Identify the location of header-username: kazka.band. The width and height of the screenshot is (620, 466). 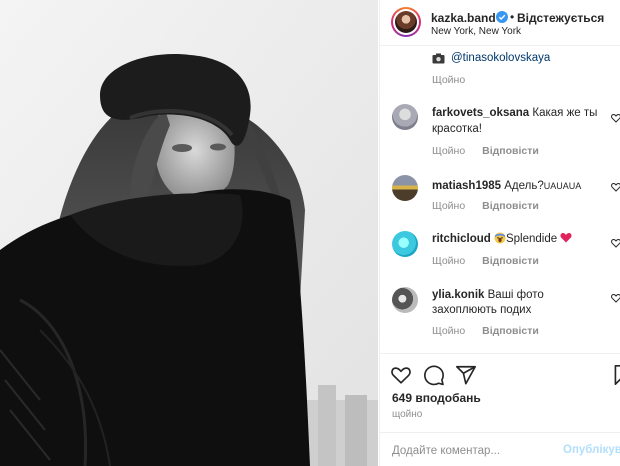
(463, 18).